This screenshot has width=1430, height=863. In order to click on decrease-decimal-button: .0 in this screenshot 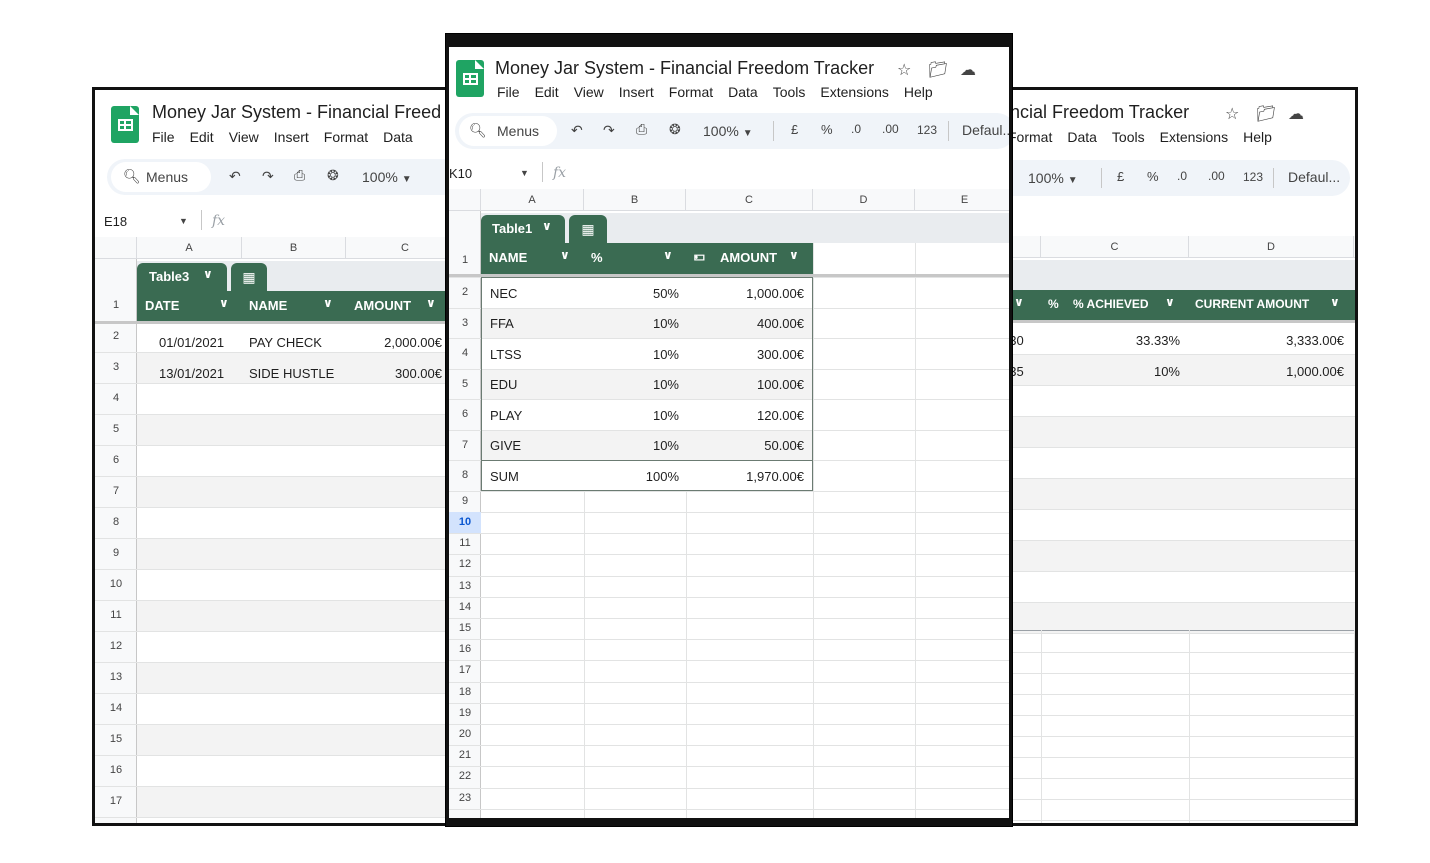, I will do `click(1182, 176)`.